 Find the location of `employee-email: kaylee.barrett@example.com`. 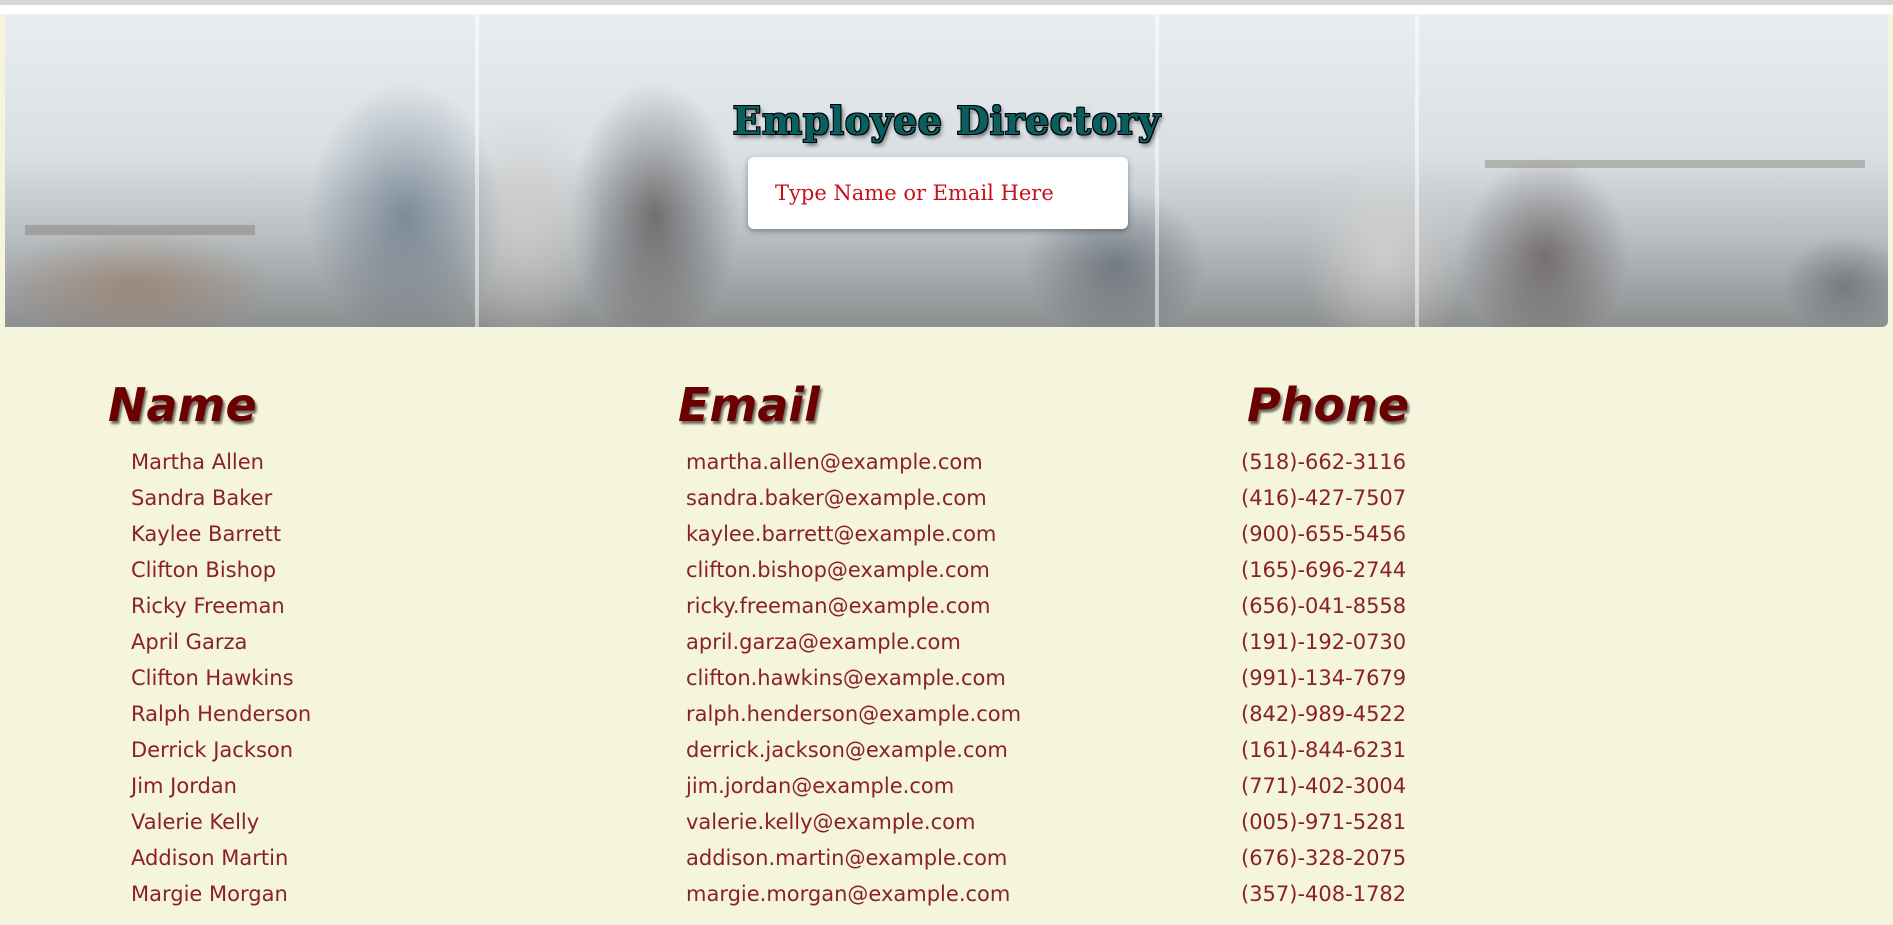

employee-email: kaylee.barrett@example.com is located at coordinates (841, 534).